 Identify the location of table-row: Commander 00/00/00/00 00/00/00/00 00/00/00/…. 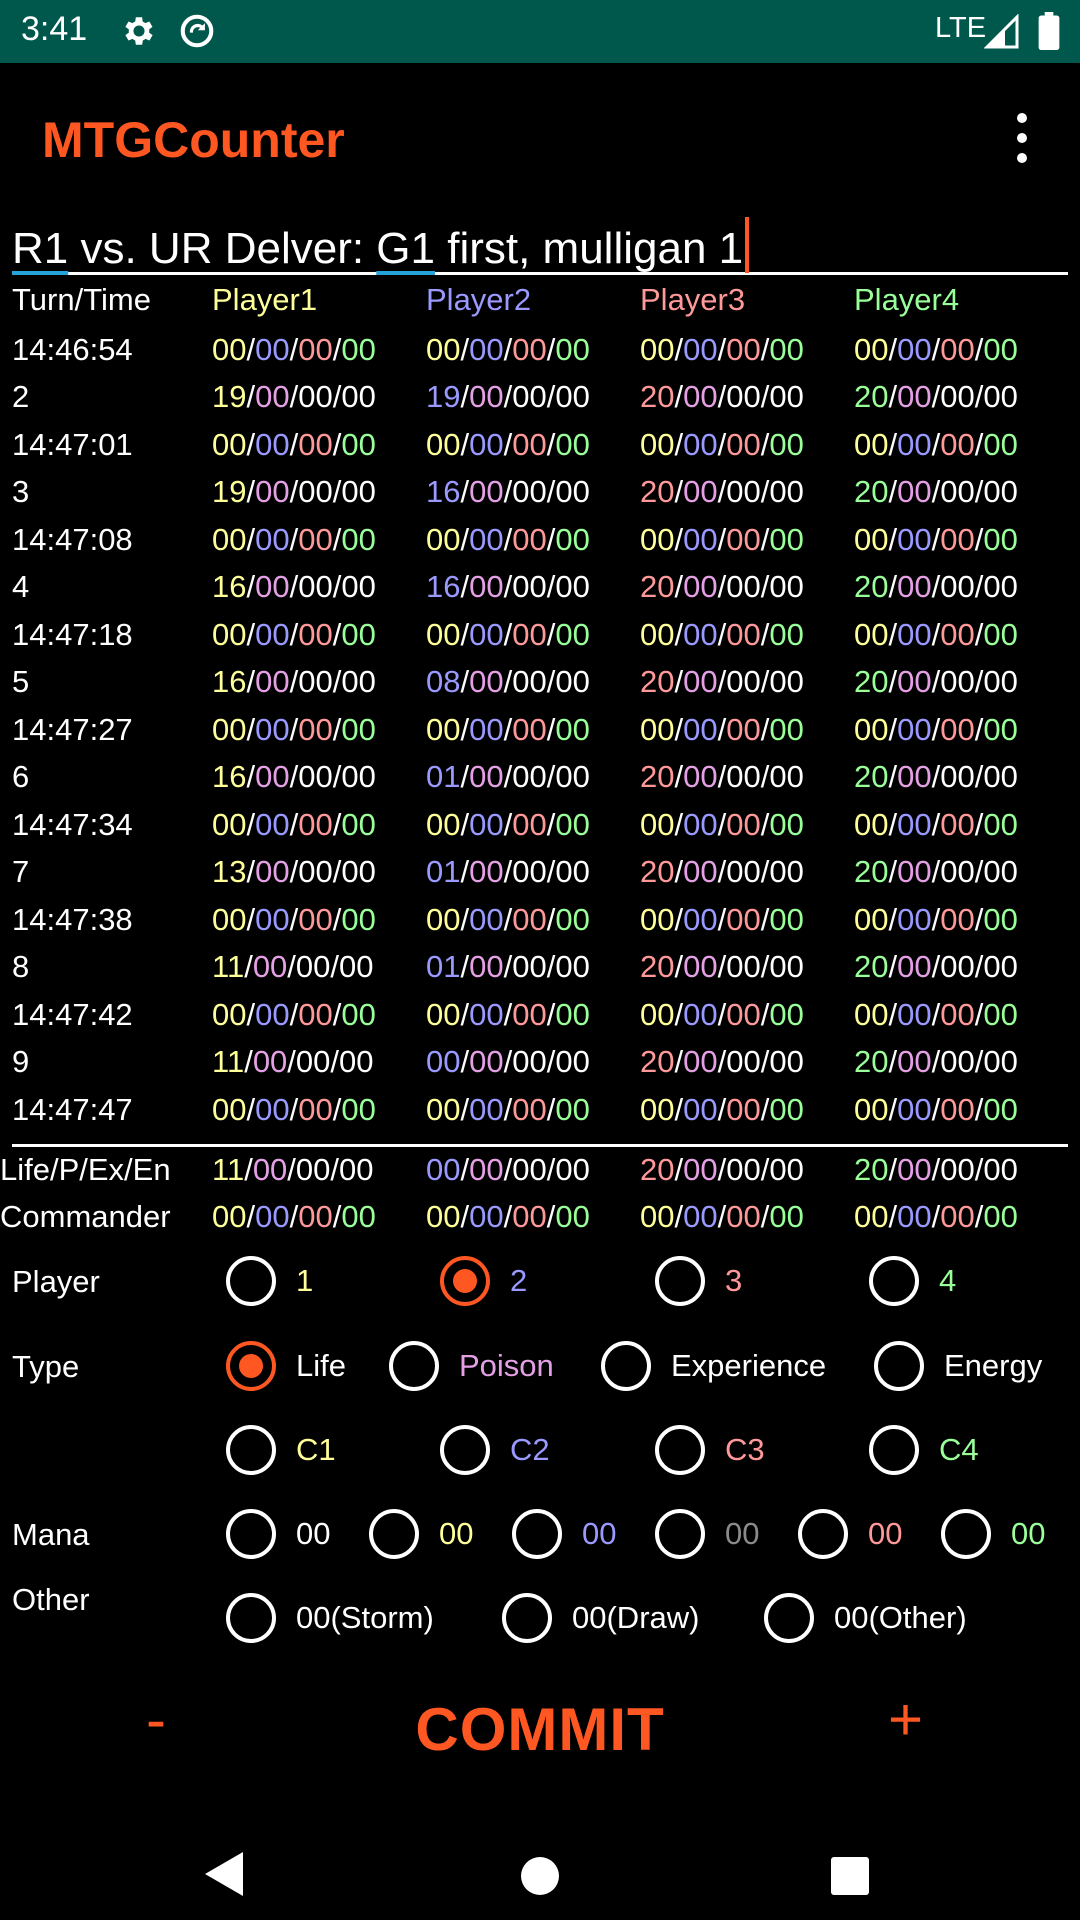
(540, 1218).